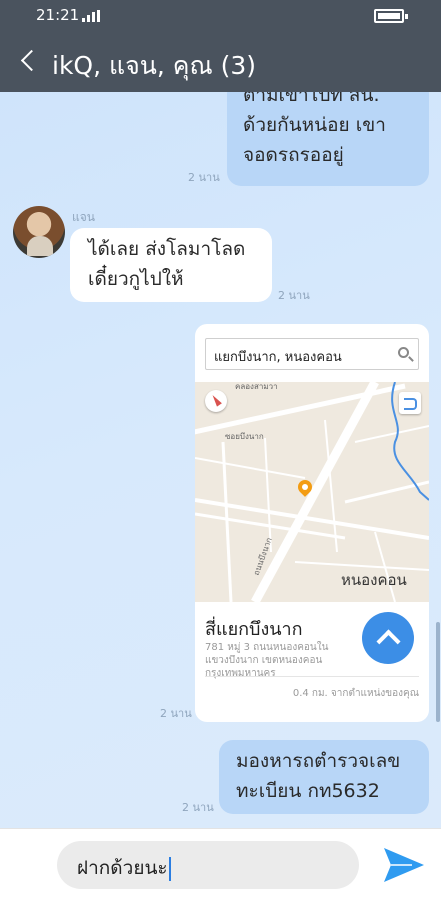  What do you see at coordinates (293, 155) in the screenshot?
I see `message-line: จอดรถรออยู่` at bounding box center [293, 155].